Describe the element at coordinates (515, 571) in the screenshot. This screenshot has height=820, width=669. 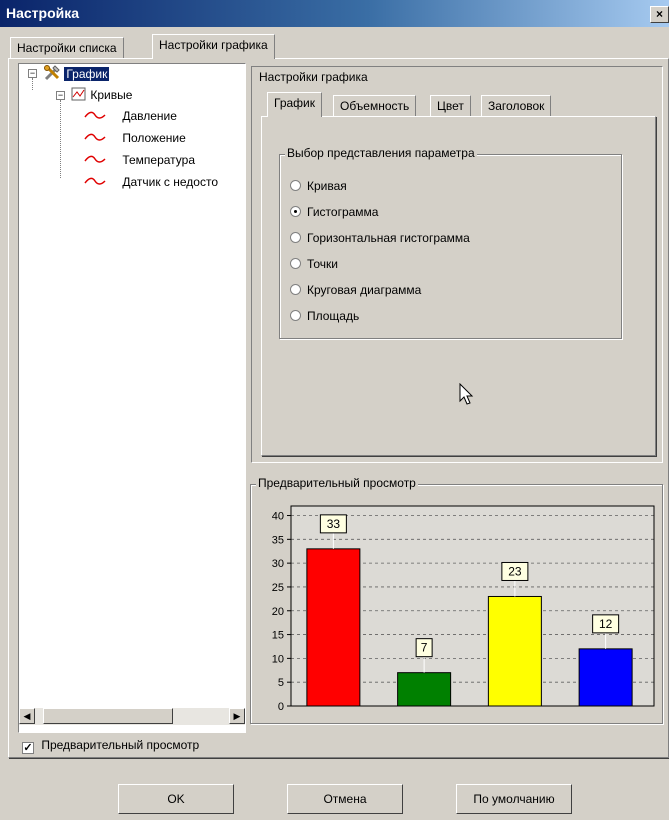
I see `data-label: 23` at that location.